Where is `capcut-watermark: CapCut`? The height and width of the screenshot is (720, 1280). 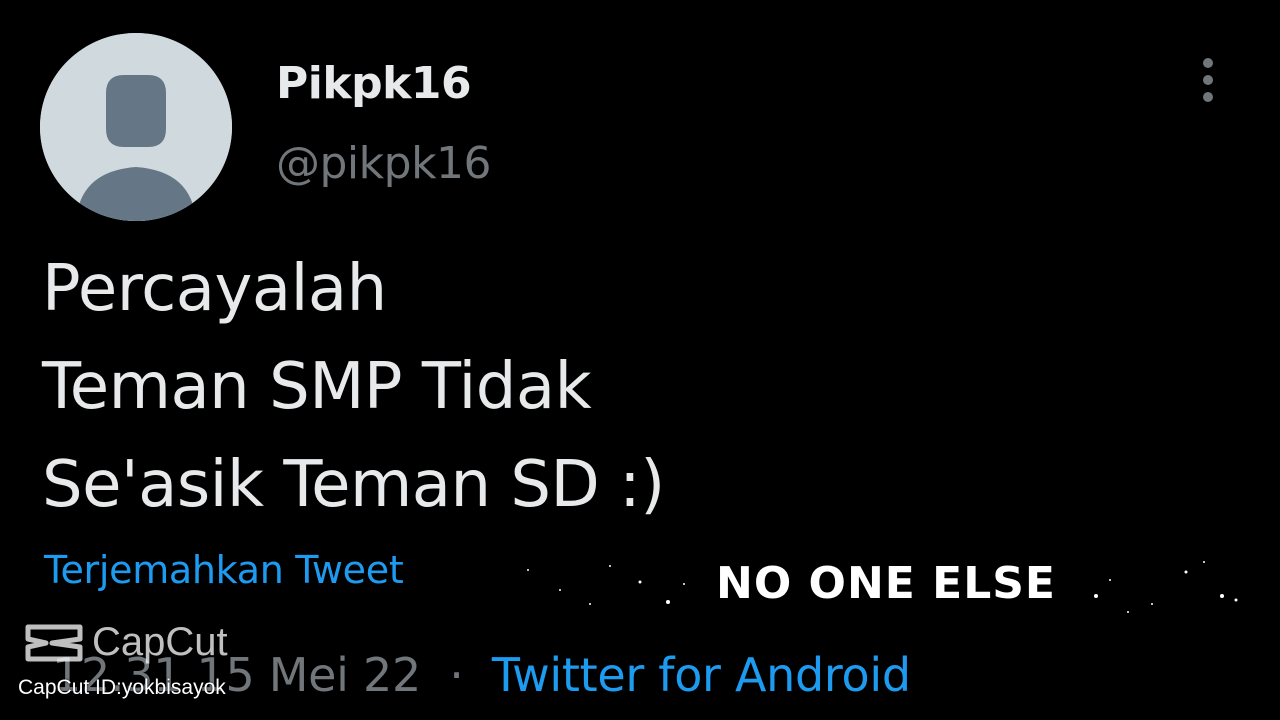 capcut-watermark: CapCut is located at coordinates (125, 642).